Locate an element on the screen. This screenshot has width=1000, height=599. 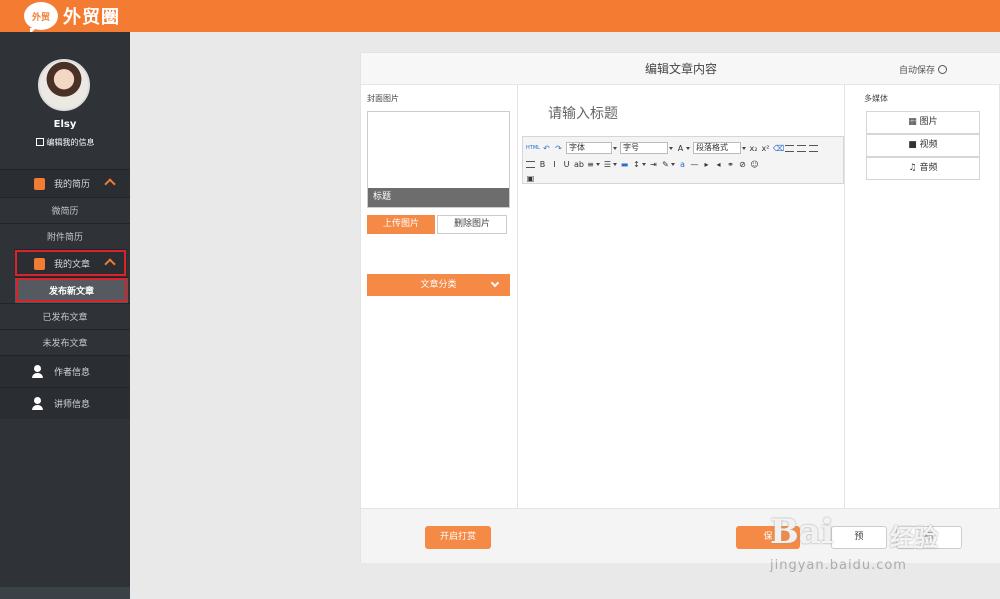
image-insert-icon: ▣ is located at coordinates (530, 178).